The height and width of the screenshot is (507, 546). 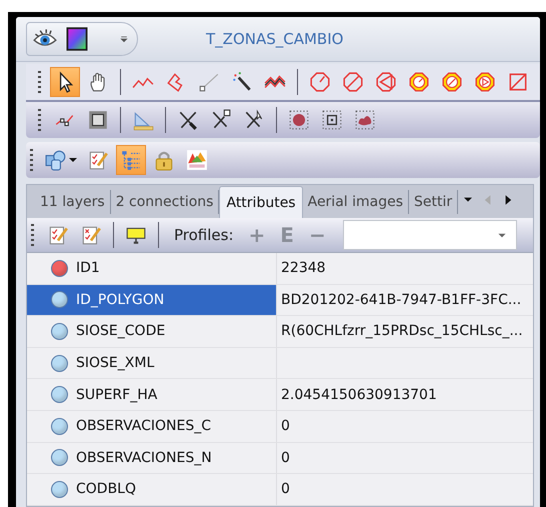 I want to click on shapes-icon, so click(x=56, y=160).